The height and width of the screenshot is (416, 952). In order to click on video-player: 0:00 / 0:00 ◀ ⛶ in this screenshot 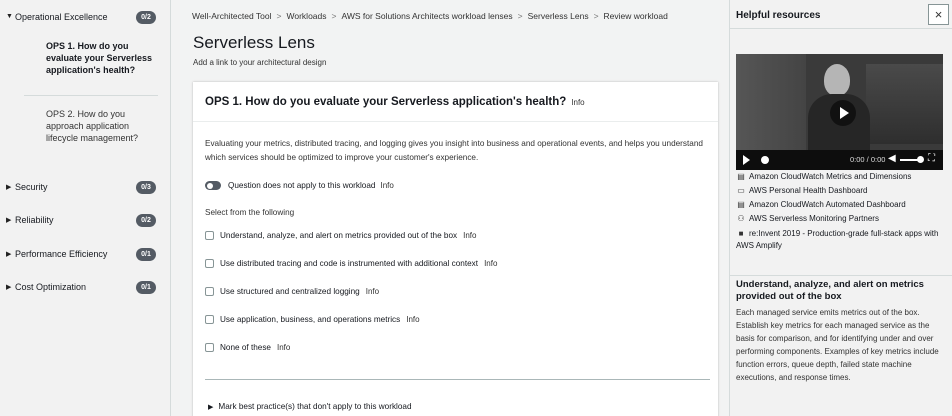, I will do `click(839, 112)`.